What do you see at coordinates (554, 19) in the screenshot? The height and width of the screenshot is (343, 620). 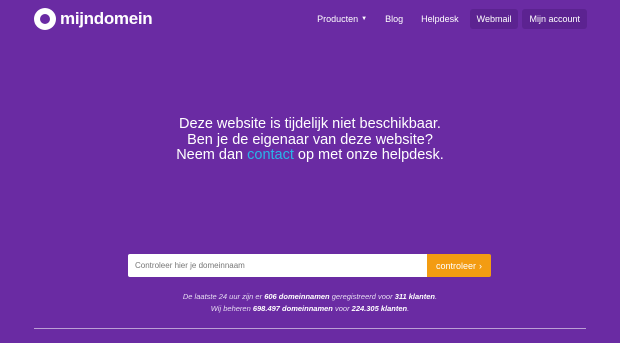 I see `nav-item-mijn-account: Mijn account` at bounding box center [554, 19].